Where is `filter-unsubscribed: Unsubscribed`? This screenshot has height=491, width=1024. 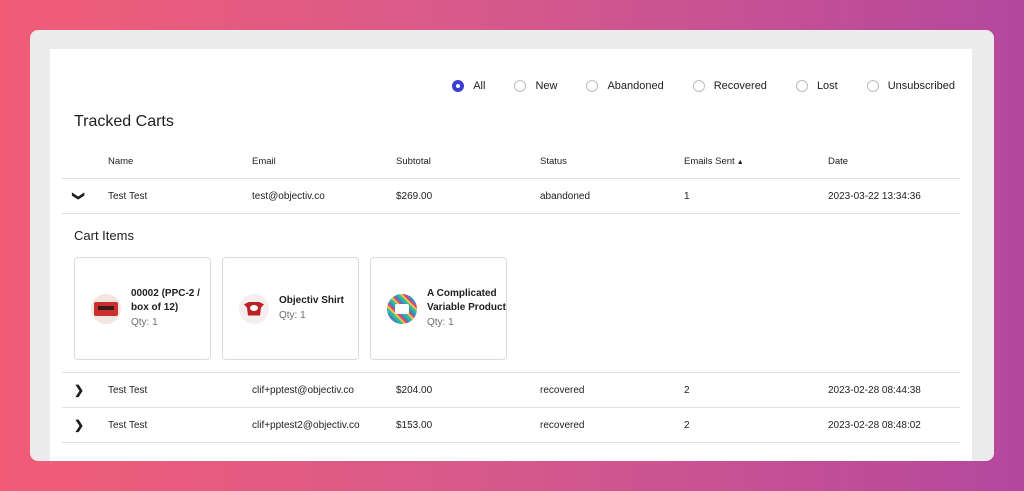
filter-unsubscribed: Unsubscribed is located at coordinates (910, 86).